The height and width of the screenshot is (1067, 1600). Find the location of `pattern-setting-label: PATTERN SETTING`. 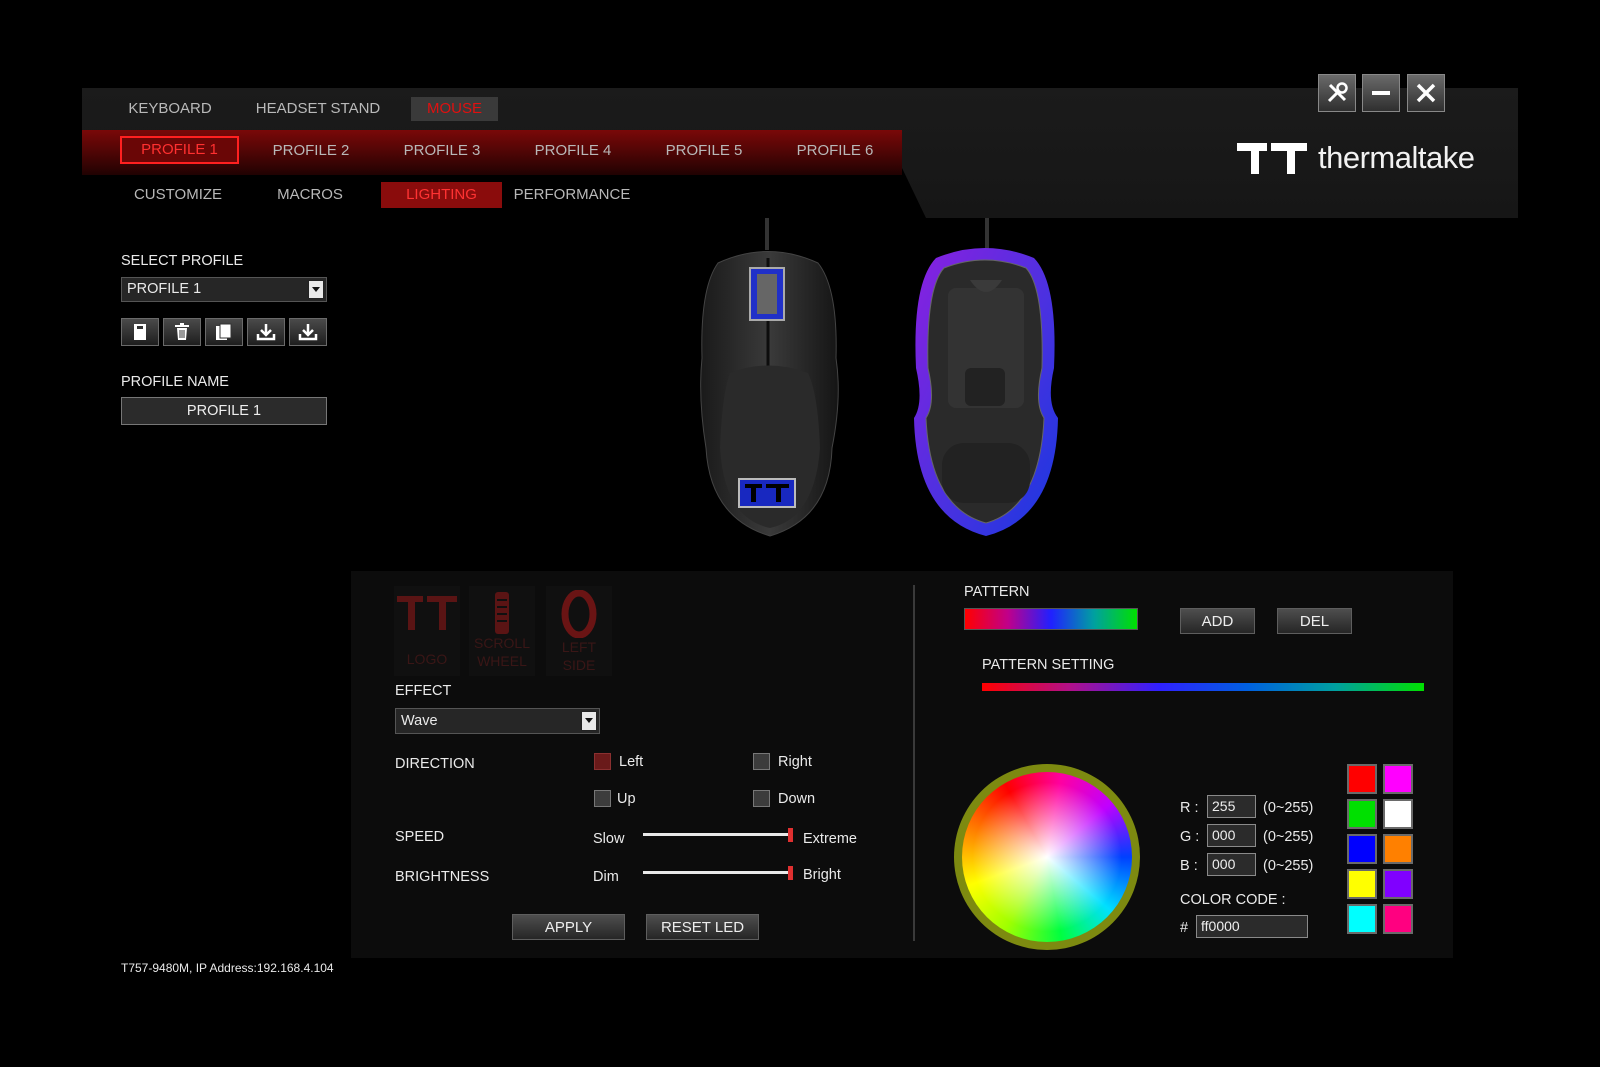

pattern-setting-label: PATTERN SETTING is located at coordinates (1048, 665).